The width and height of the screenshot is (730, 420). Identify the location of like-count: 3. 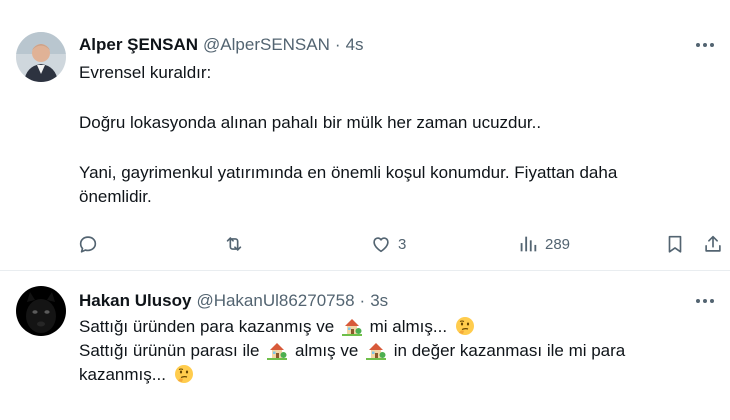
(402, 244).